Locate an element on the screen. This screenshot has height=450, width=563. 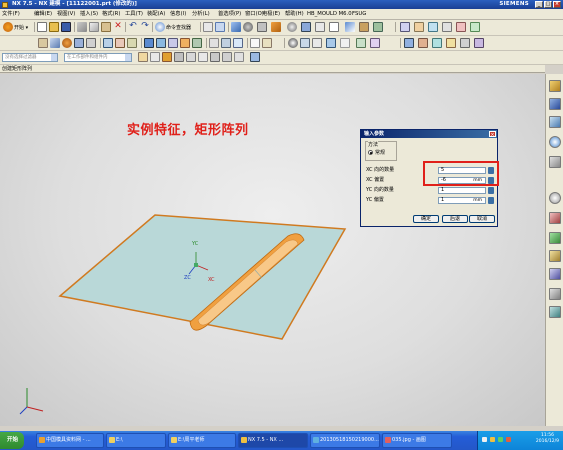
maximize-button: □ is located at coordinates (548, 4).